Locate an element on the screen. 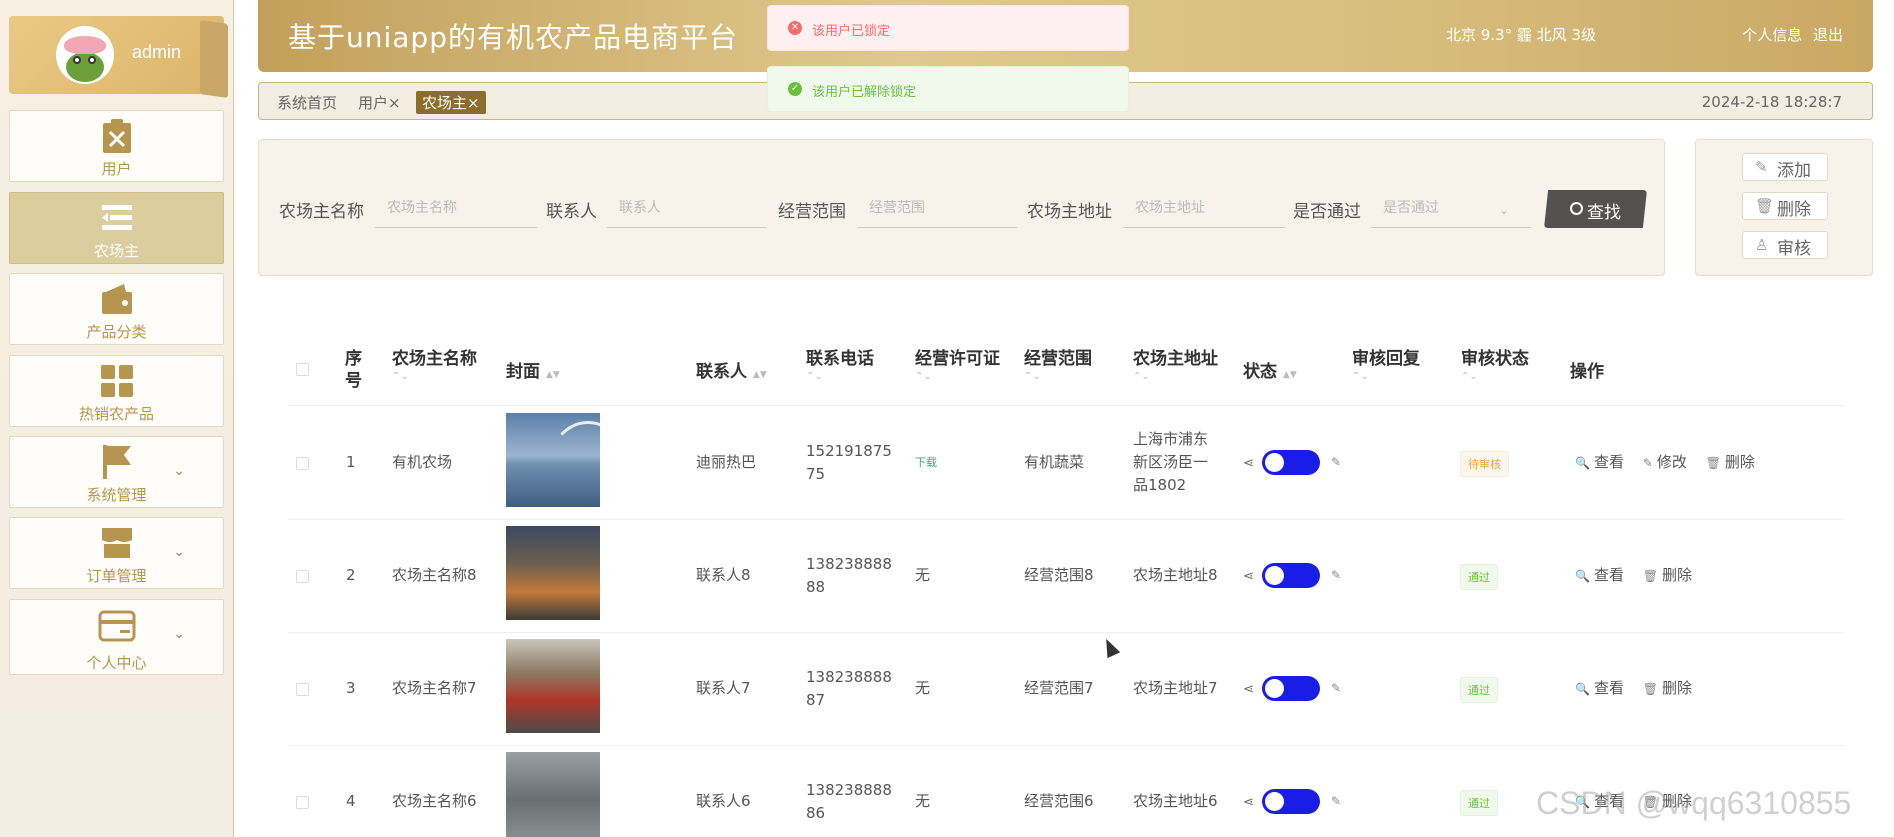 The image size is (1894, 837). farmer-name-label: 农场主名称 is located at coordinates (321, 212).